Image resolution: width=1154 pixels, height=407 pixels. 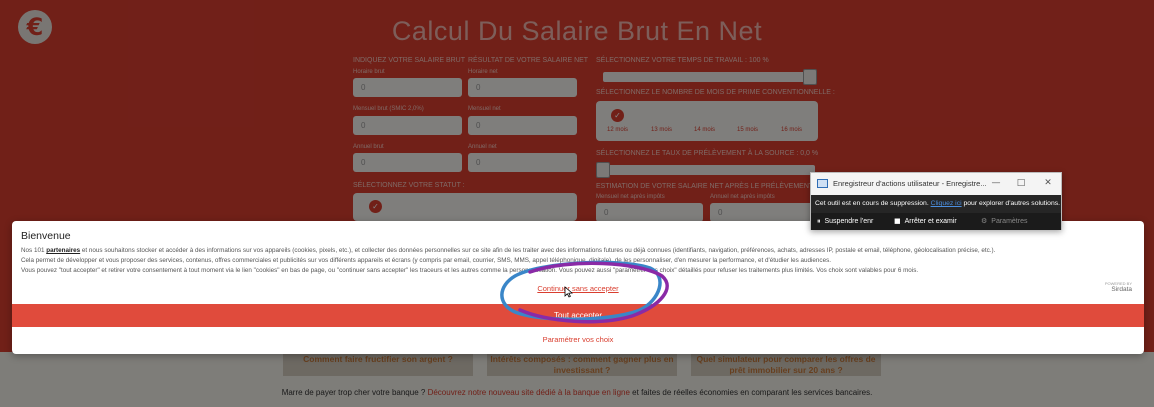 I want to click on recorder-app-icon, so click(x=822, y=183).